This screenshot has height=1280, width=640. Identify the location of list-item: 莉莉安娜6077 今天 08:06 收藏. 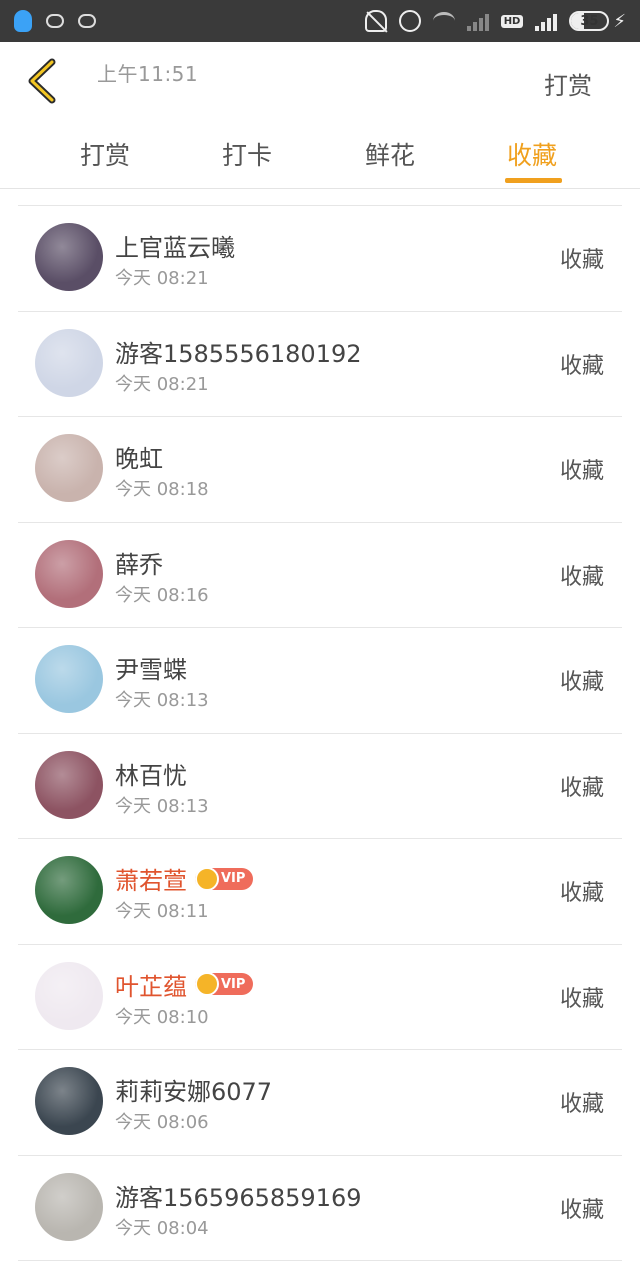
(320, 1103).